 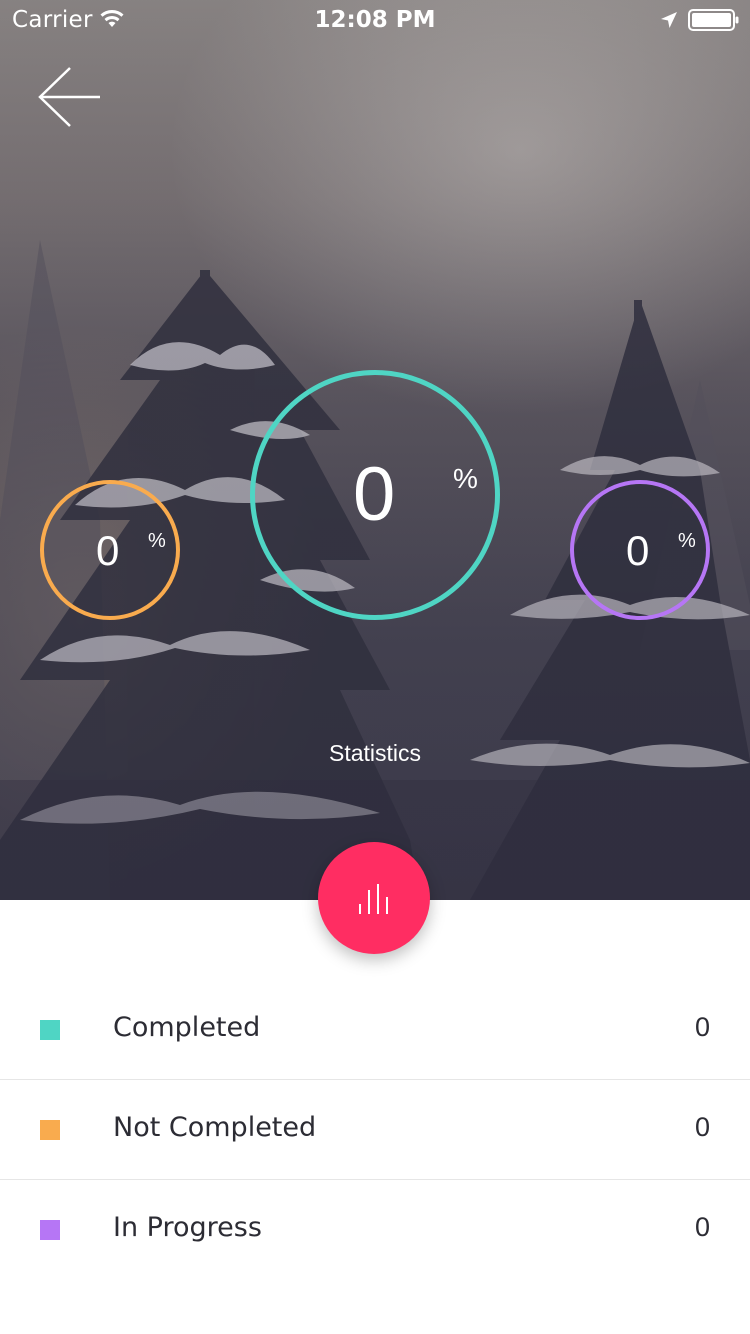 I want to click on not-completed-percent-sign: %, so click(x=157, y=541).